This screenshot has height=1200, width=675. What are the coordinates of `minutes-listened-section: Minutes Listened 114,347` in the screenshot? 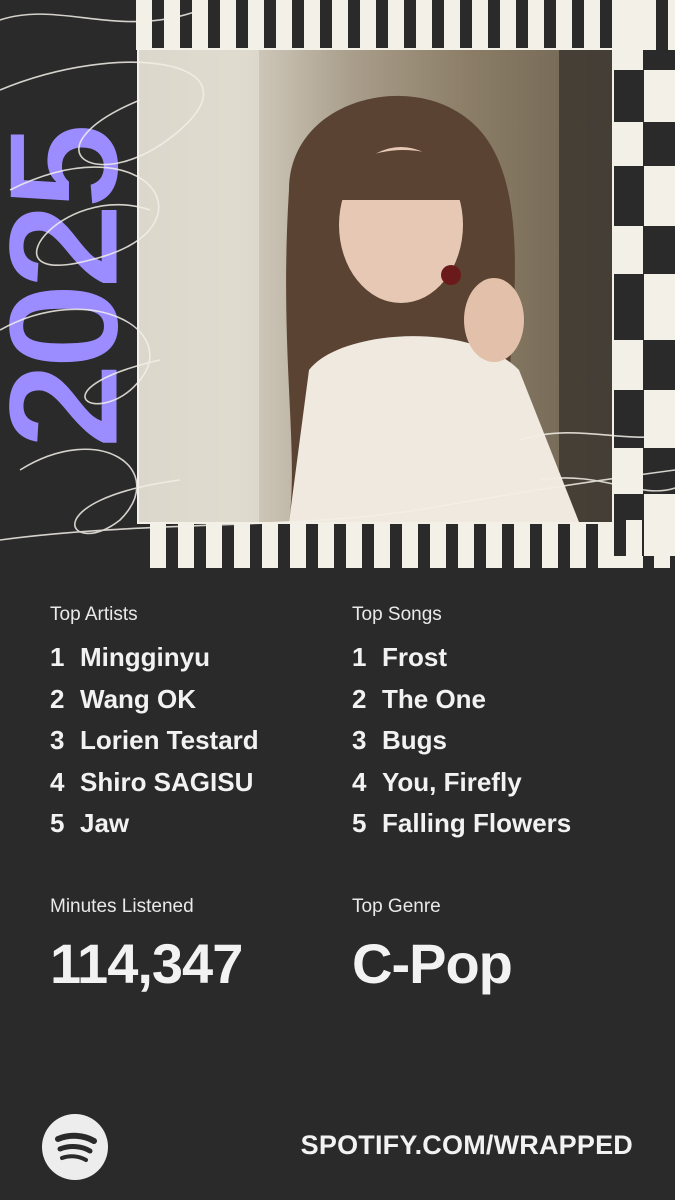 It's located at (195, 944).